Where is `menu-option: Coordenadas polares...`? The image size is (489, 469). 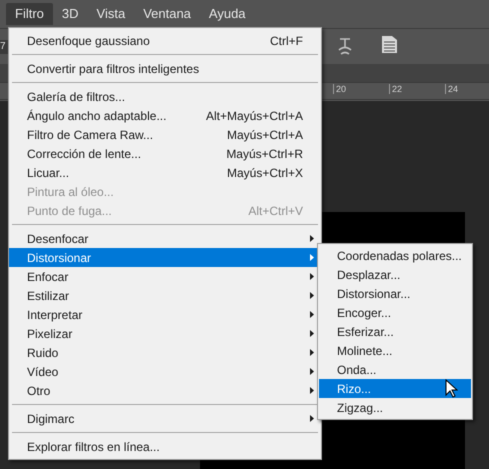
menu-option: Coordenadas polares... is located at coordinates (395, 255).